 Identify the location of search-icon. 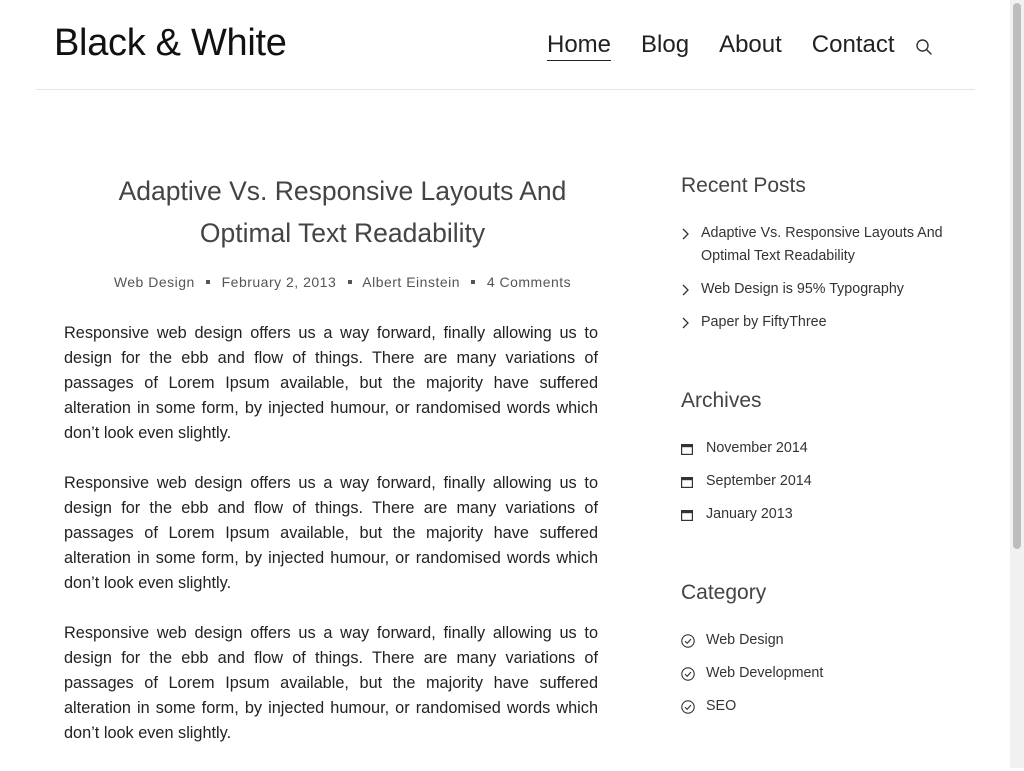
(924, 47).